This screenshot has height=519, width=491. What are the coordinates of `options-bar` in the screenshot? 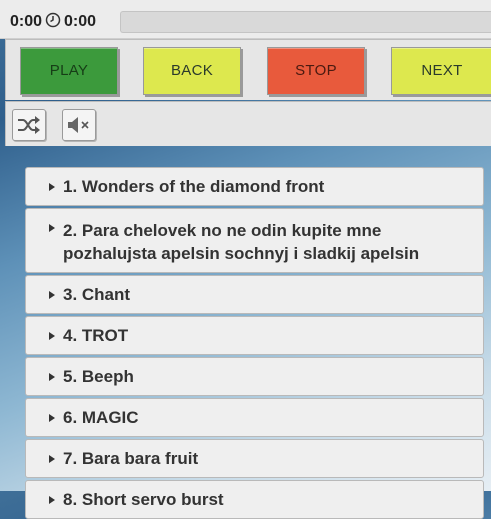 It's located at (248, 123).